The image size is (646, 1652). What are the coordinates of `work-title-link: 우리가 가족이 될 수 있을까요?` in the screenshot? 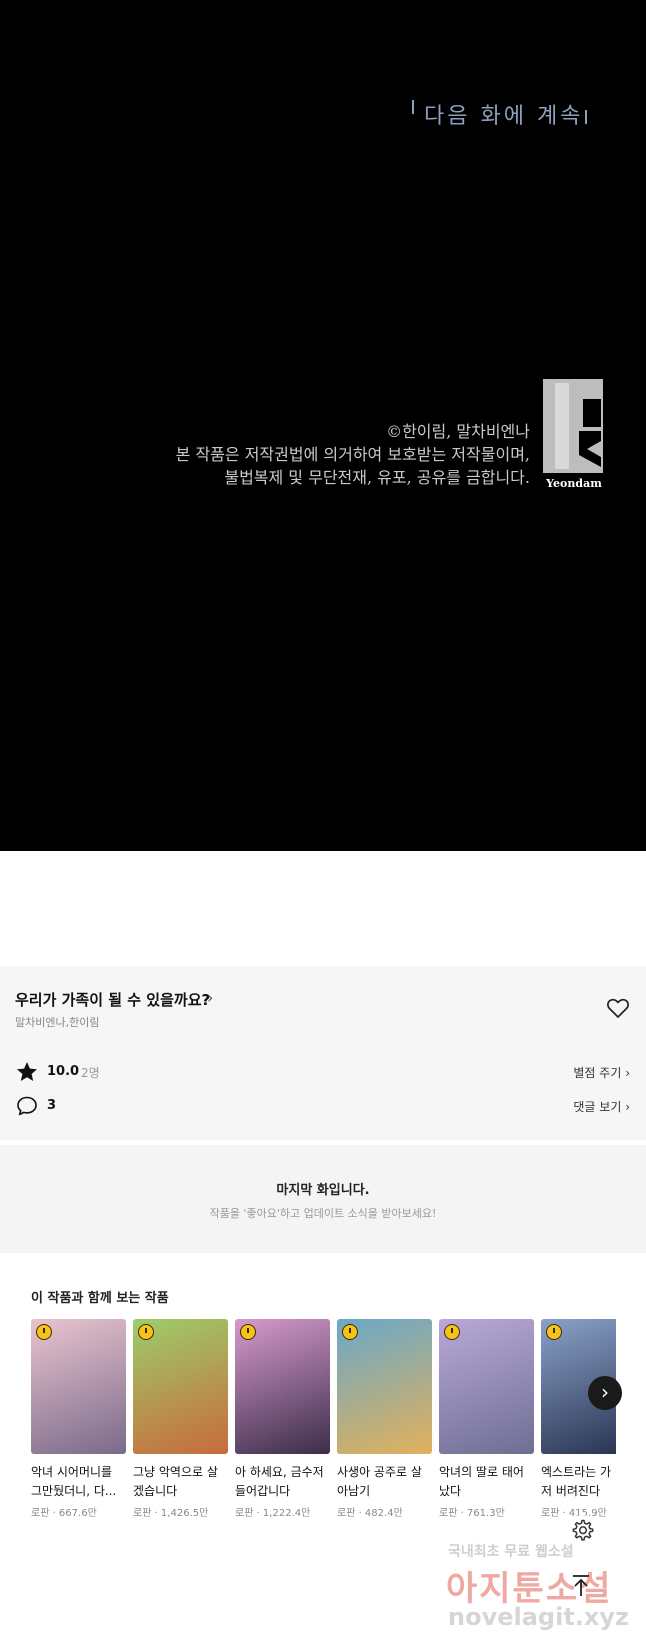 It's located at (112, 999).